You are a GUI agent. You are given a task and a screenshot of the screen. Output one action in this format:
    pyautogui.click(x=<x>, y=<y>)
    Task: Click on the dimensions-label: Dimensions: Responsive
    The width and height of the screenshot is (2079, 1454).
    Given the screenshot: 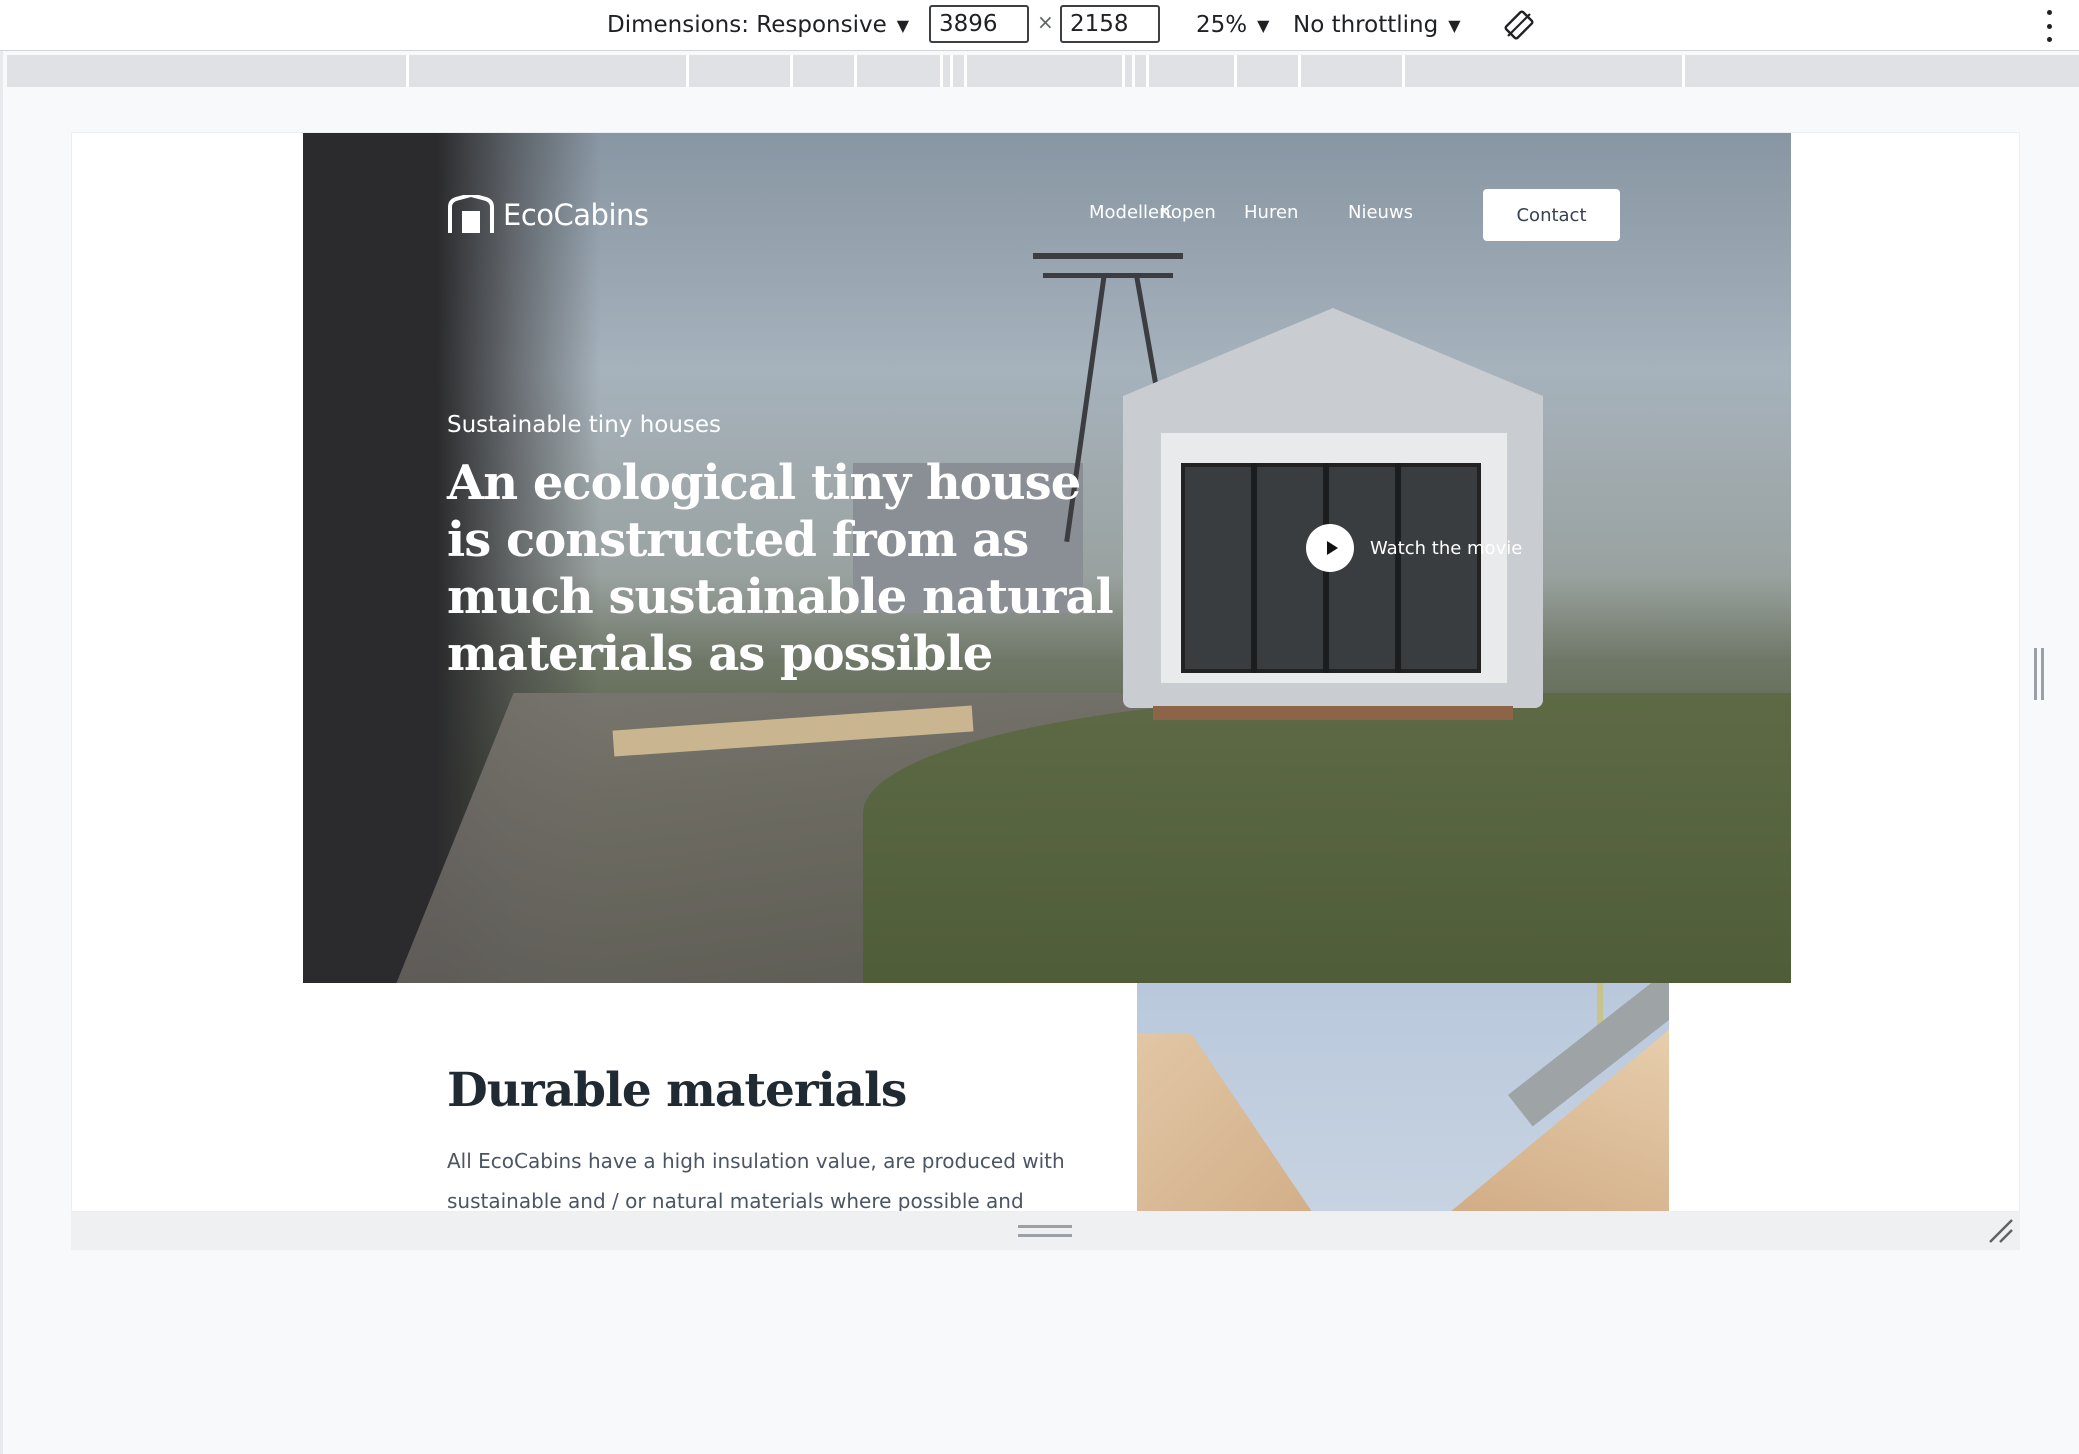 What is the action you would take?
    pyautogui.click(x=747, y=25)
    